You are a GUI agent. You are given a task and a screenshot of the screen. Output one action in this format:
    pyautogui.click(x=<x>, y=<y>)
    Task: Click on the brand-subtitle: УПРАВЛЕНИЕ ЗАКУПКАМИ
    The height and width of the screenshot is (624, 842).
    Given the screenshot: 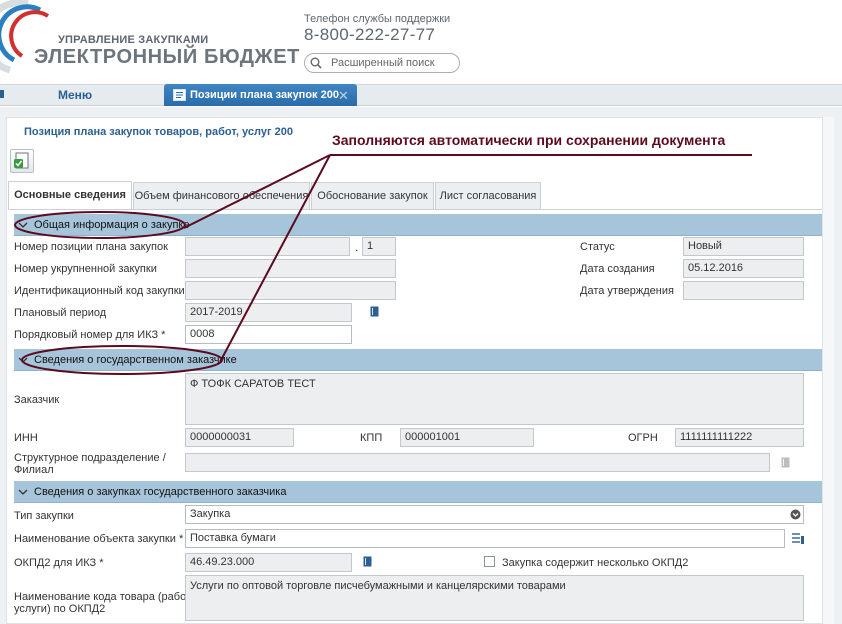 What is the action you would take?
    pyautogui.click(x=133, y=40)
    